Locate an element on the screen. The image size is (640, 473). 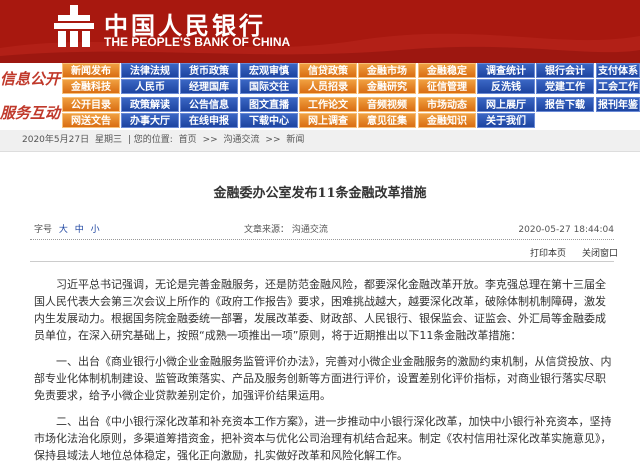
source-value: 沟通交流 is located at coordinates (309, 230).